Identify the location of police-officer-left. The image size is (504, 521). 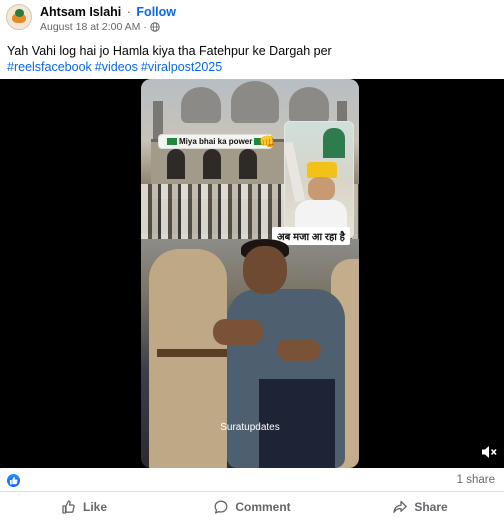
(188, 358).